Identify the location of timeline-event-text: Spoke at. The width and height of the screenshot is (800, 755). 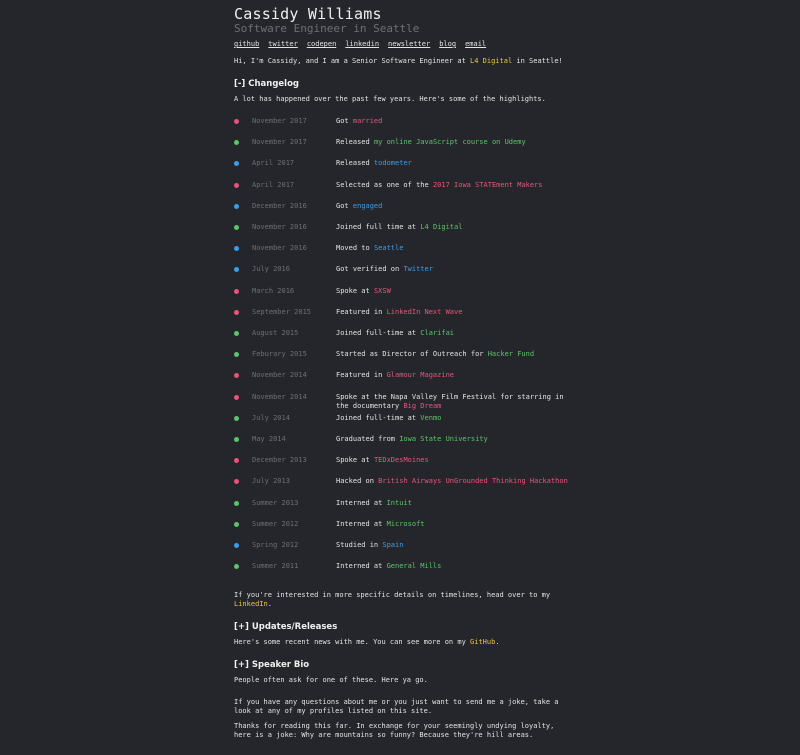
(355, 290).